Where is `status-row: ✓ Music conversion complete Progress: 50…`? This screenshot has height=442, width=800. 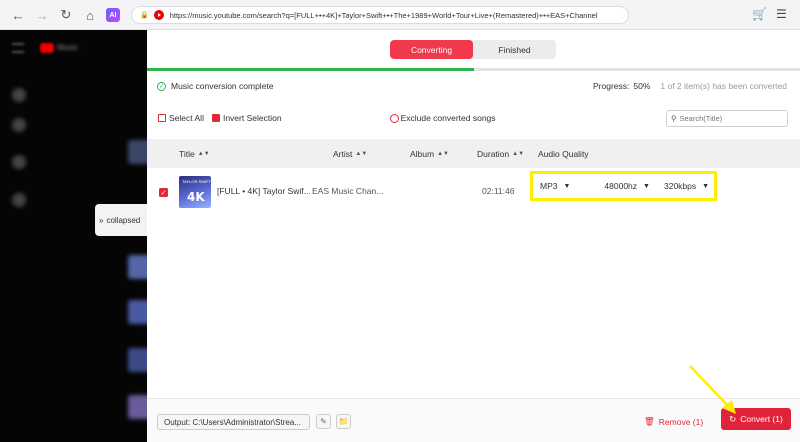 status-row: ✓ Music conversion complete Progress: 50… is located at coordinates (472, 86).